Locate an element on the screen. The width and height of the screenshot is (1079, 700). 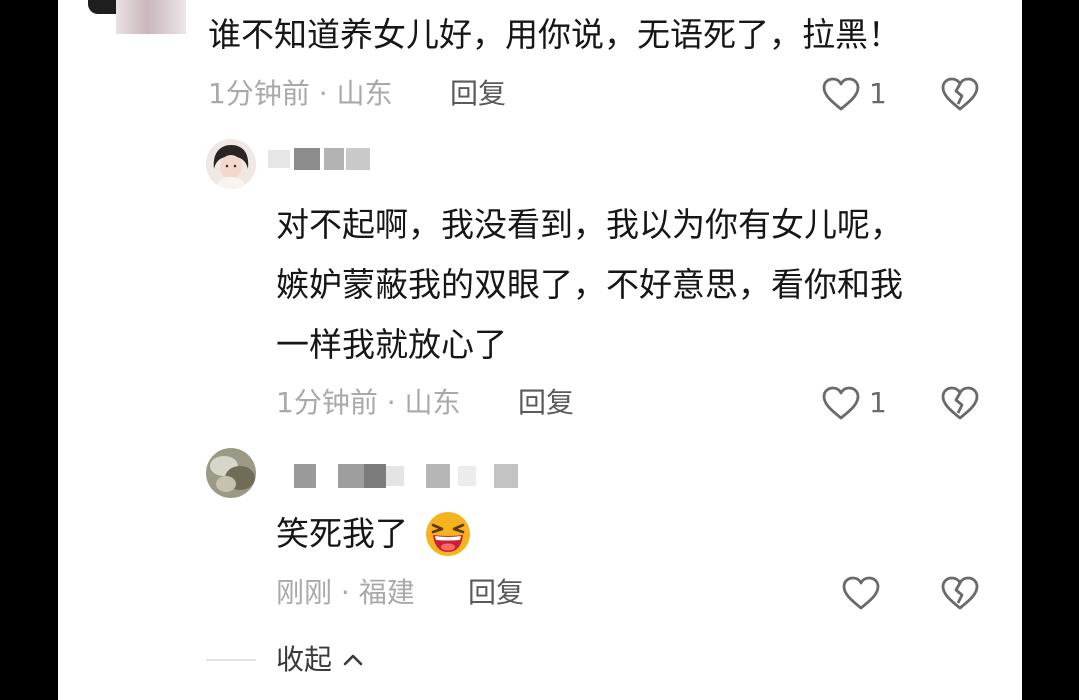
blurred-name-top is located at coordinates (151, 17).